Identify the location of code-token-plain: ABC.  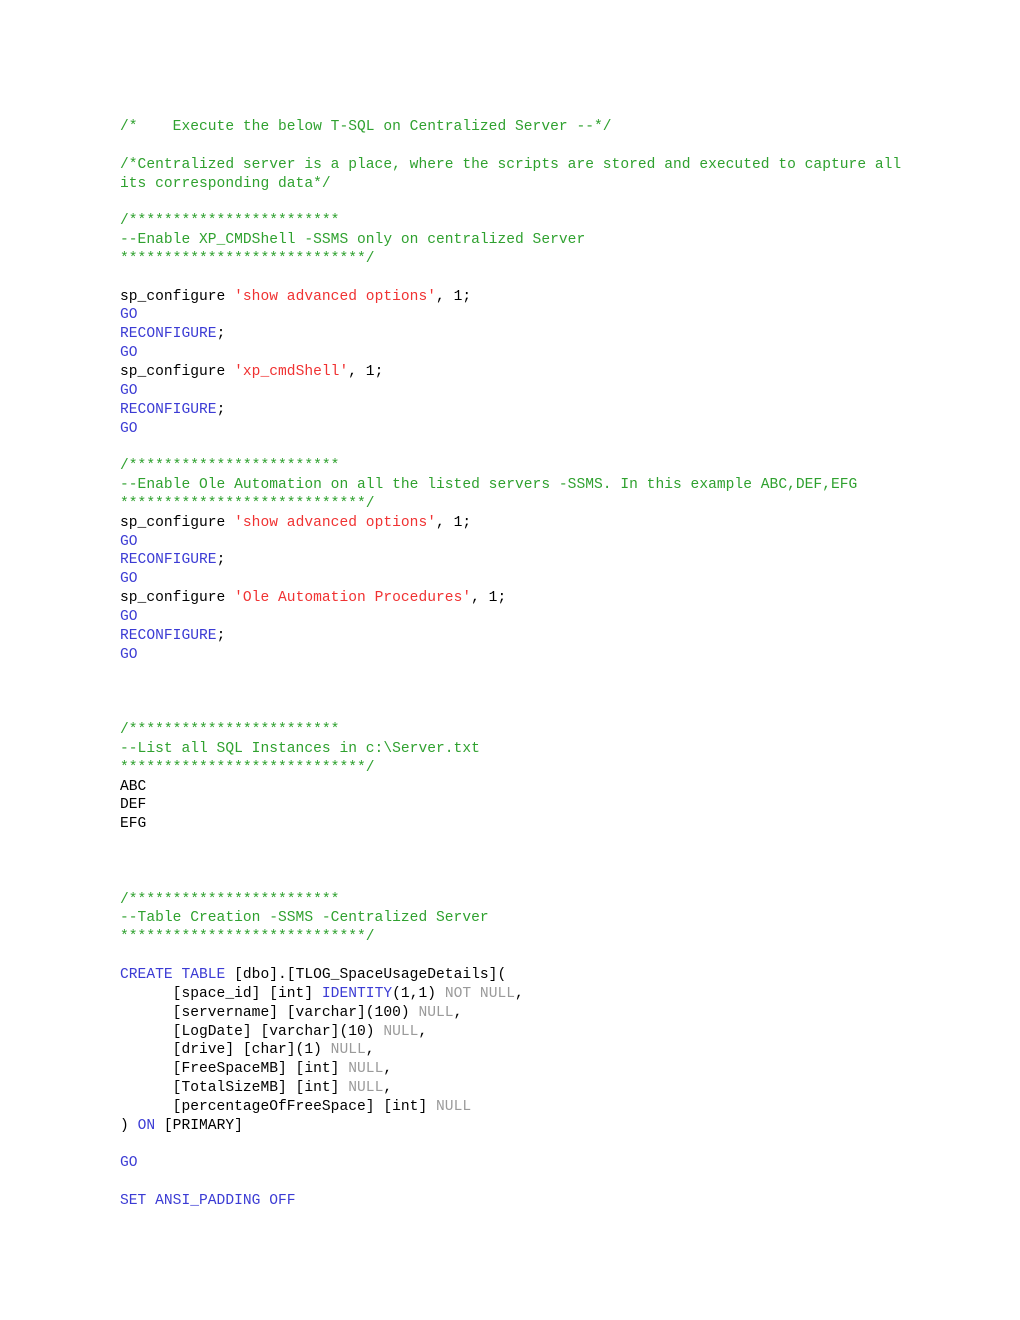
(133, 786).